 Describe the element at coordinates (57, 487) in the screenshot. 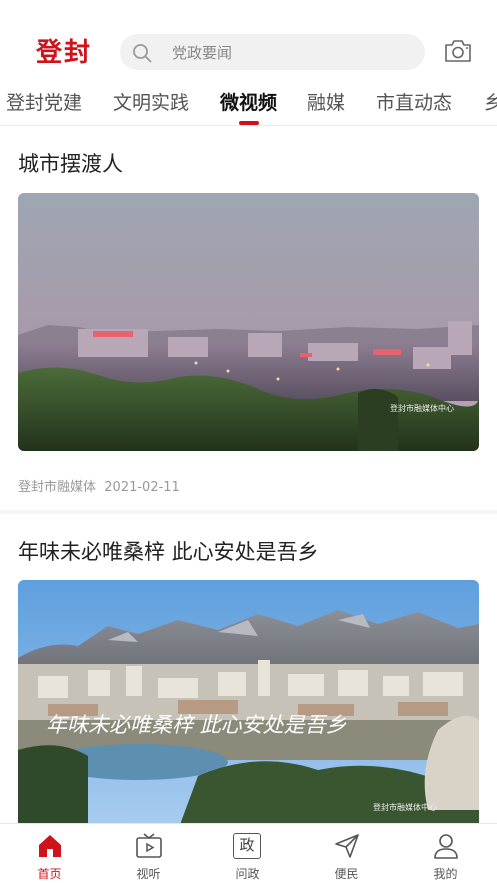

I see `article-source: 登封市融媒体` at that location.